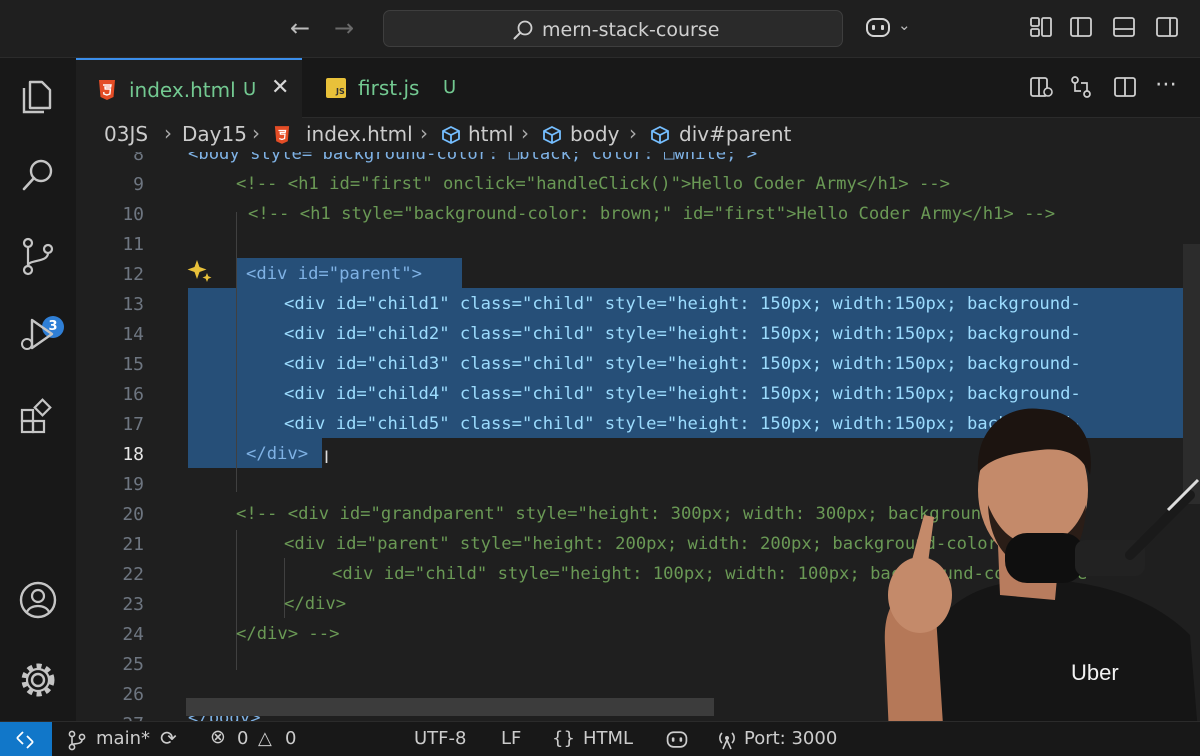 The height and width of the screenshot is (756, 1200). Describe the element at coordinates (168, 738) in the screenshot. I see `sync-icon: ⟳` at that location.